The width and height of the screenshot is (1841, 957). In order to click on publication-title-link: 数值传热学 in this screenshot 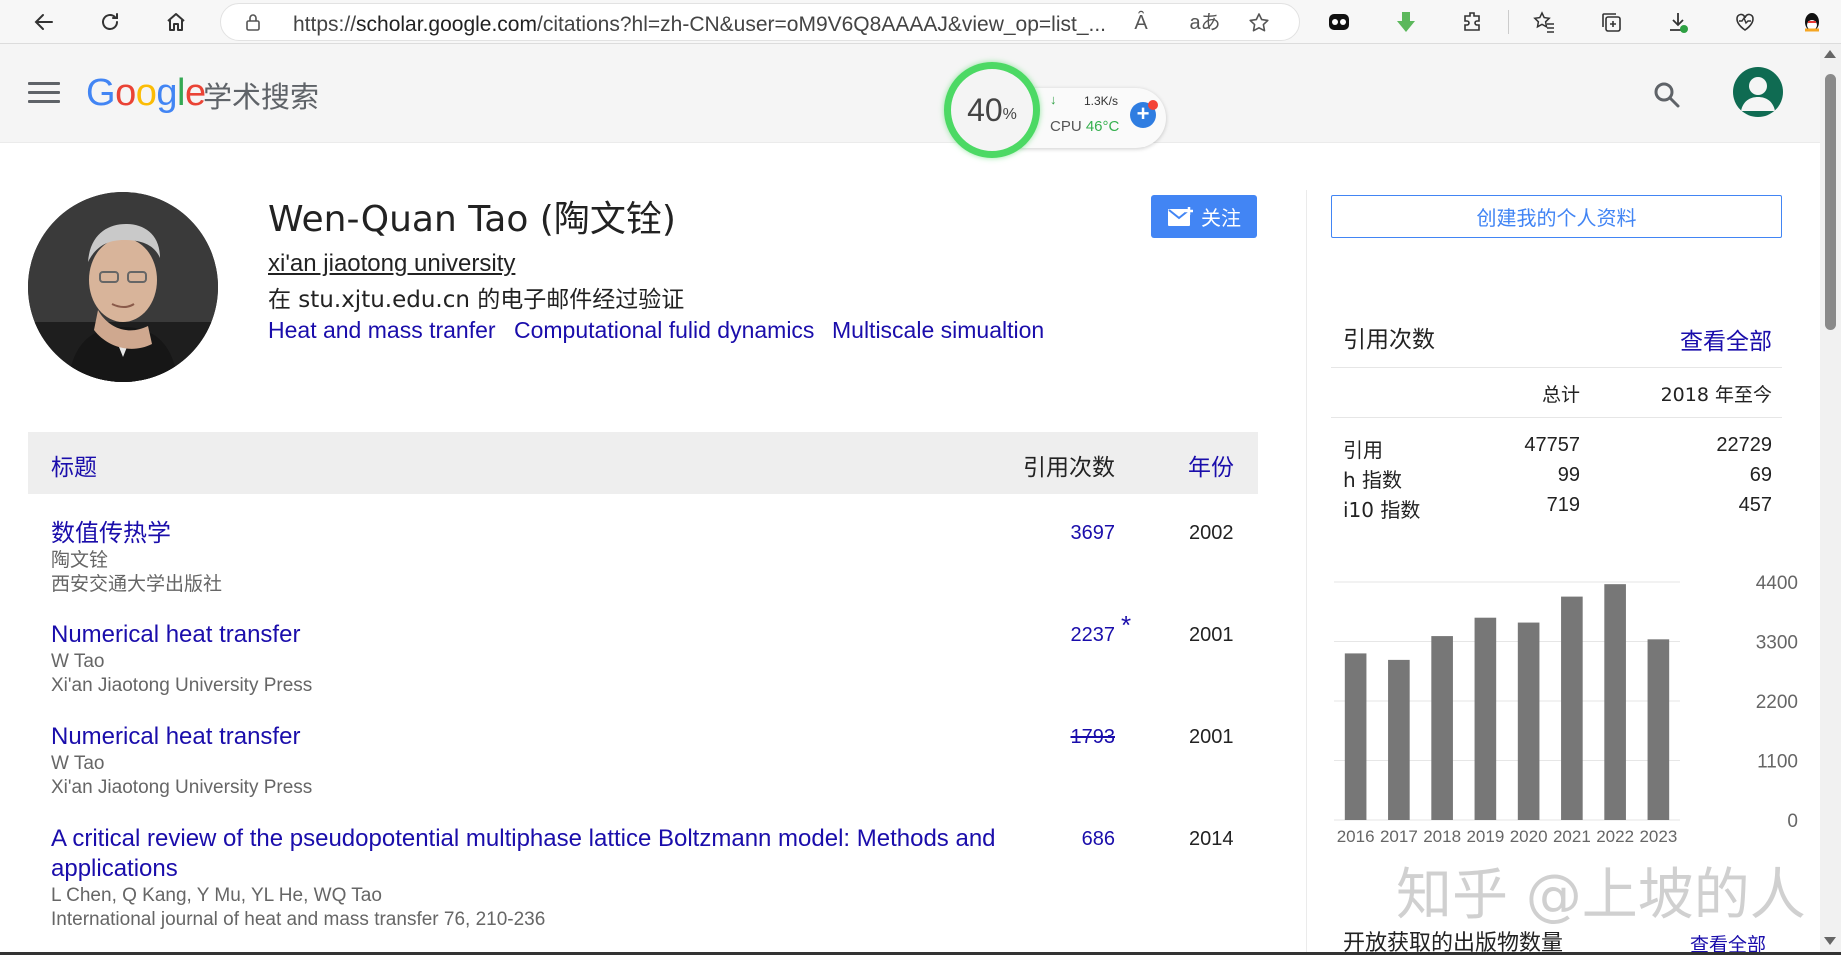, I will do `click(531, 533)`.